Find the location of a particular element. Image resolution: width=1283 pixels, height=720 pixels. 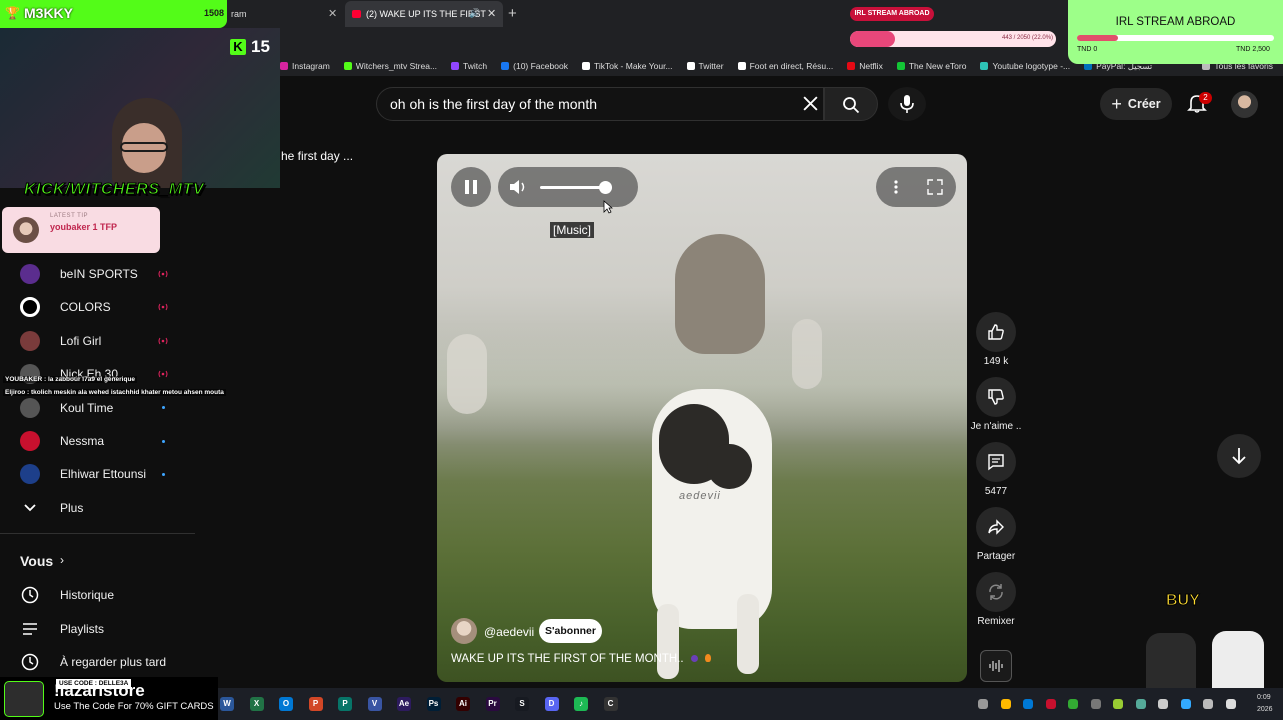

account-avatar is located at coordinates (1244, 104).